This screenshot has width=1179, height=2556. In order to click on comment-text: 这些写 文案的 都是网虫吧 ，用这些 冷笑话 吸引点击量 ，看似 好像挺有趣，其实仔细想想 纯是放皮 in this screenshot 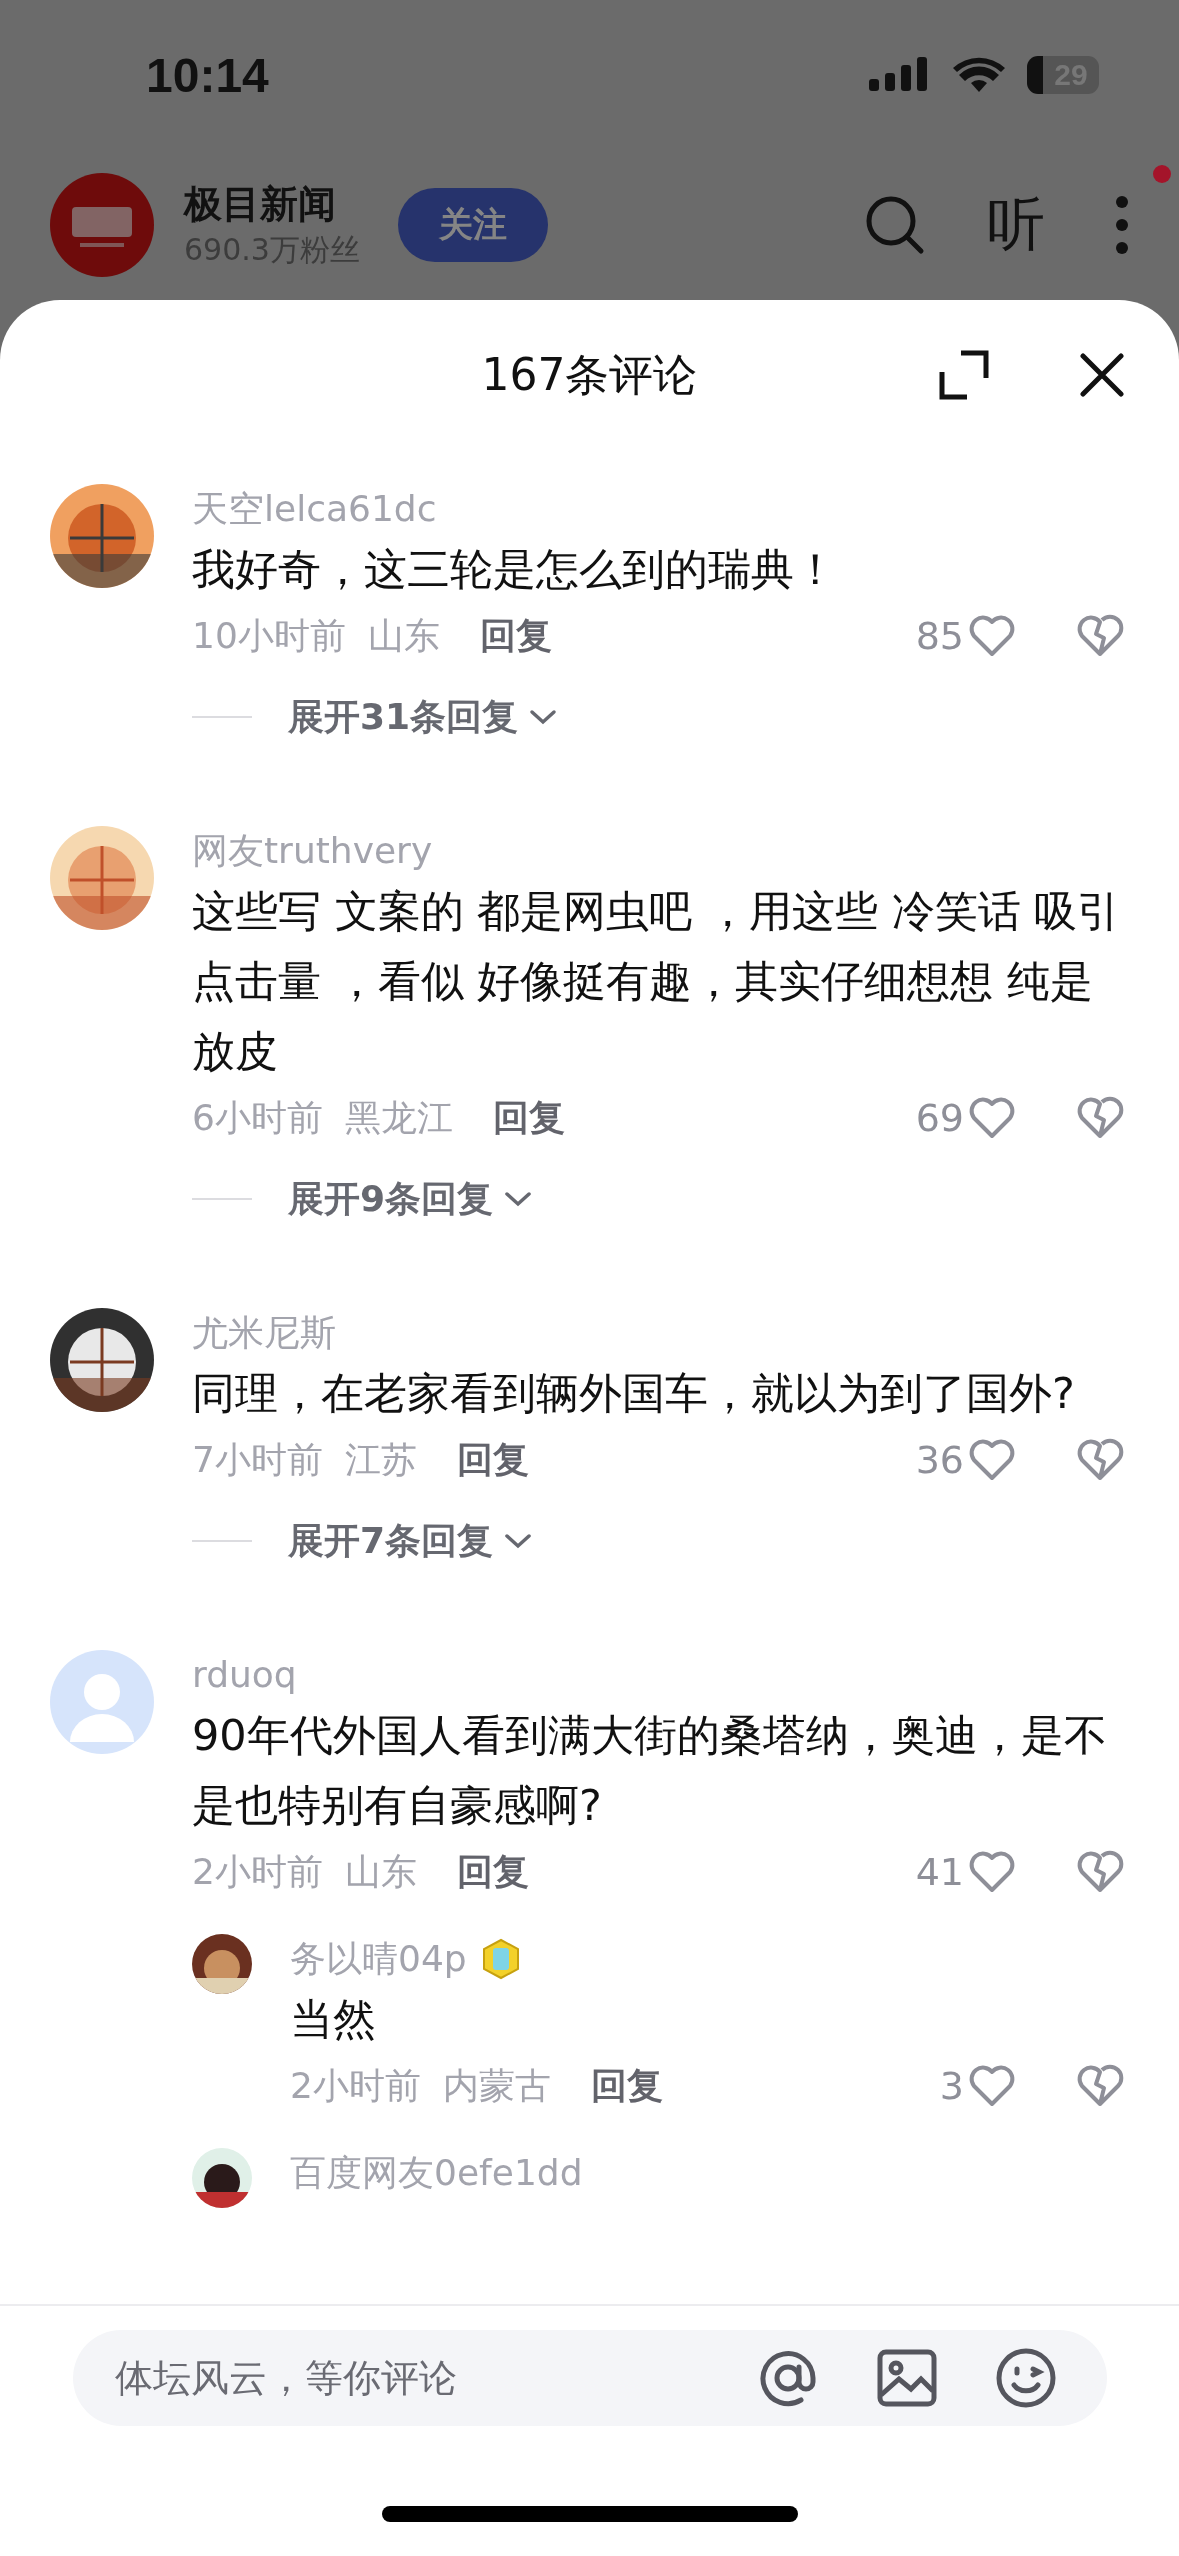, I will do `click(657, 981)`.